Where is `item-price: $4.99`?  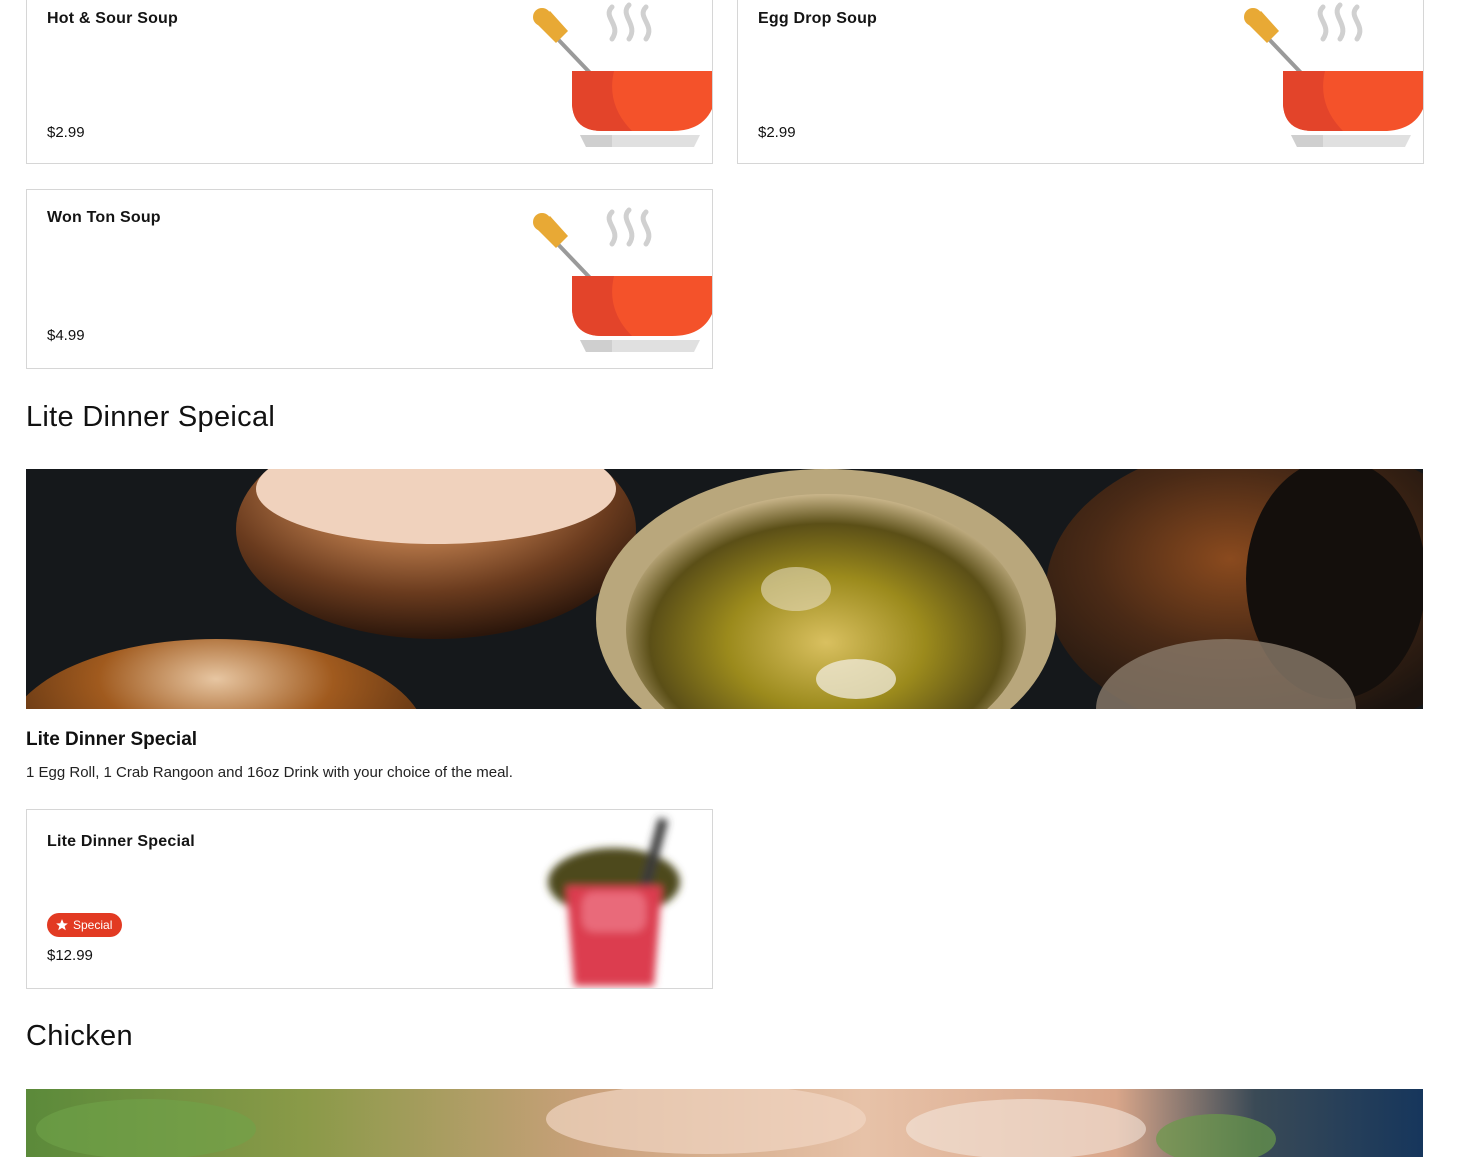
item-price: $4.99 is located at coordinates (66, 335).